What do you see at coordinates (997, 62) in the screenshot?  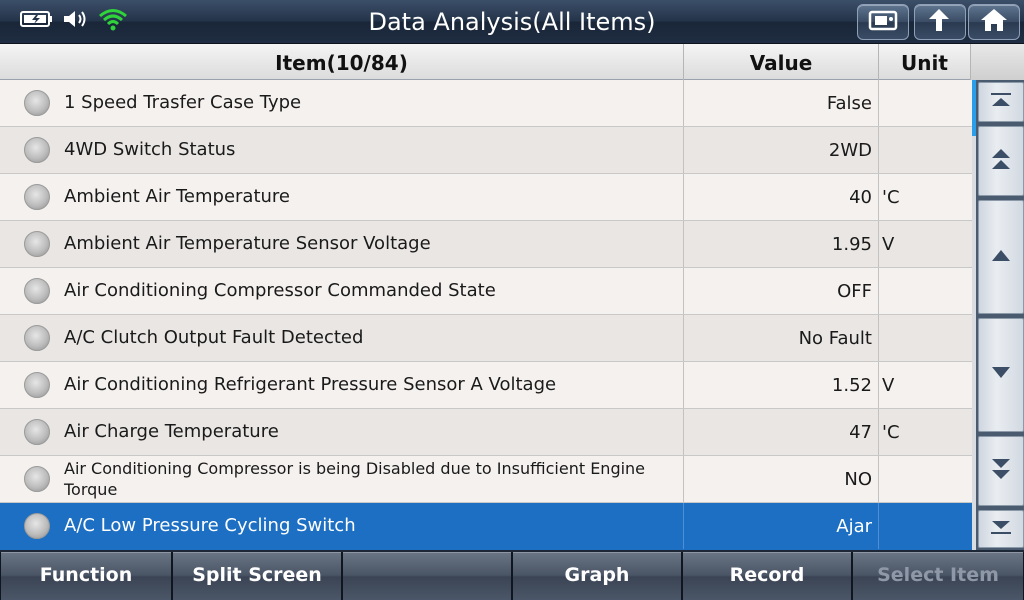 I see `header-spacer` at bounding box center [997, 62].